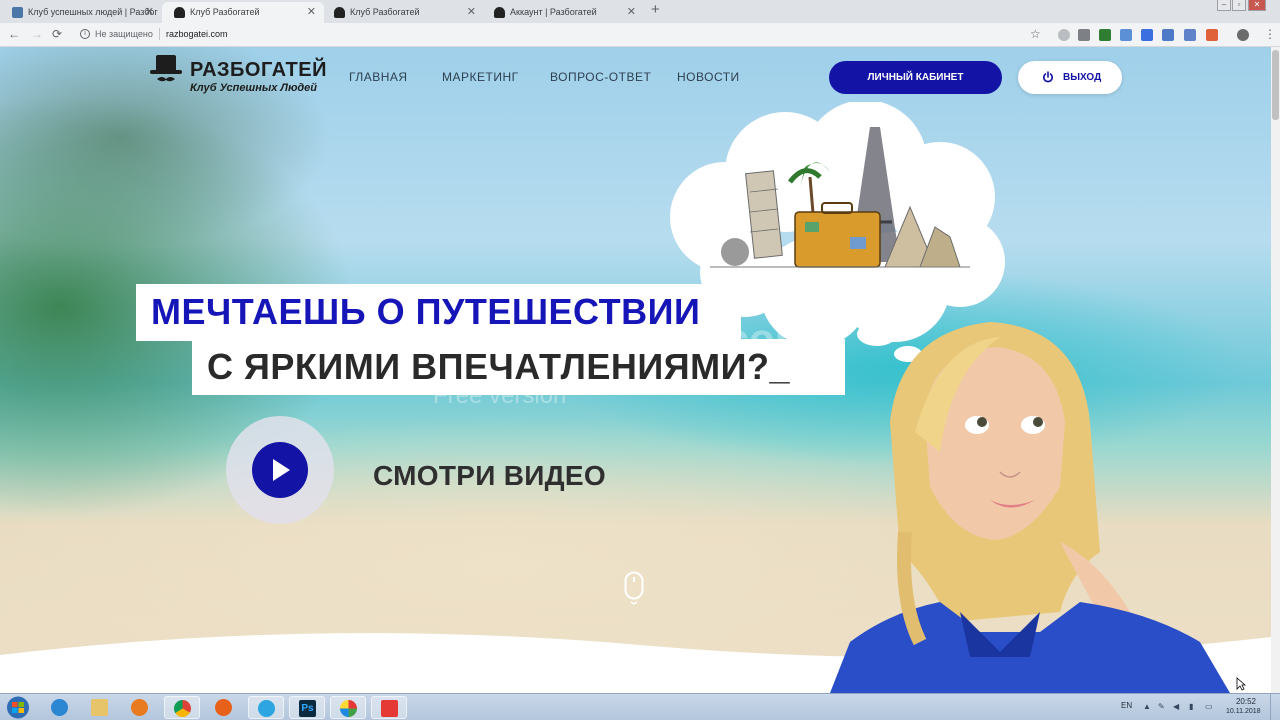 This screenshot has width=1280, height=720. What do you see at coordinates (655, 9) in the screenshot?
I see `new-tab-button: +` at bounding box center [655, 9].